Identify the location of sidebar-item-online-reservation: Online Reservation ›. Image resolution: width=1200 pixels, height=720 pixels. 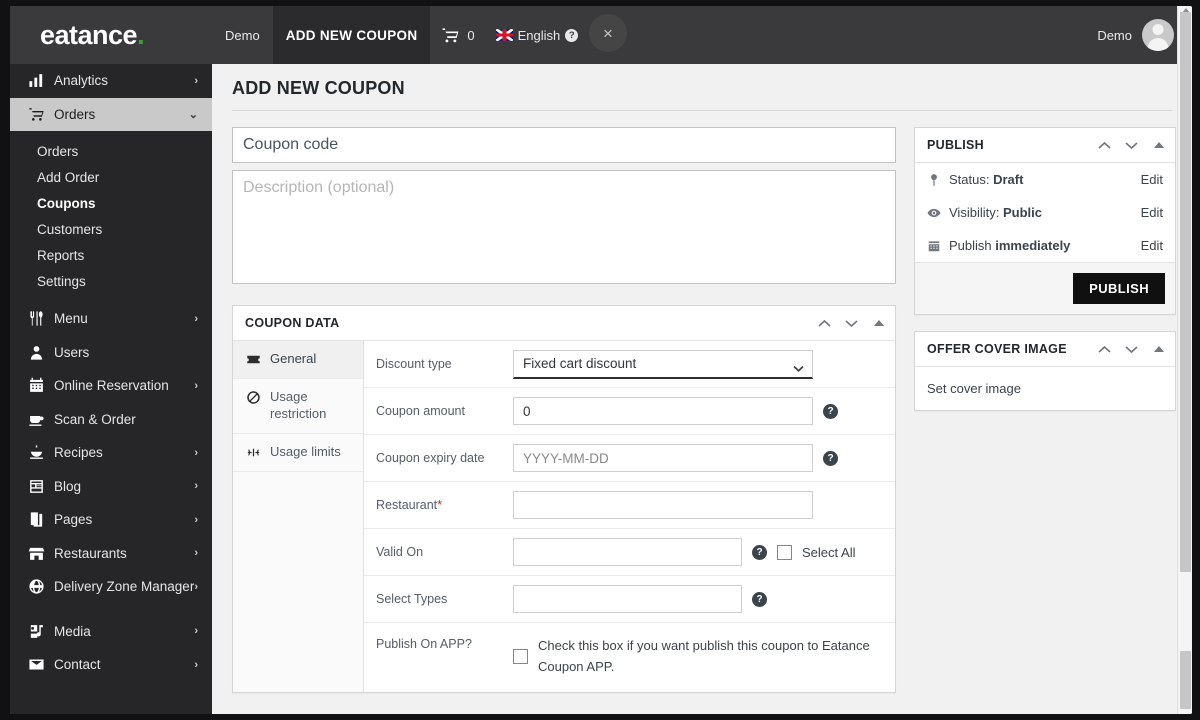
(111, 386).